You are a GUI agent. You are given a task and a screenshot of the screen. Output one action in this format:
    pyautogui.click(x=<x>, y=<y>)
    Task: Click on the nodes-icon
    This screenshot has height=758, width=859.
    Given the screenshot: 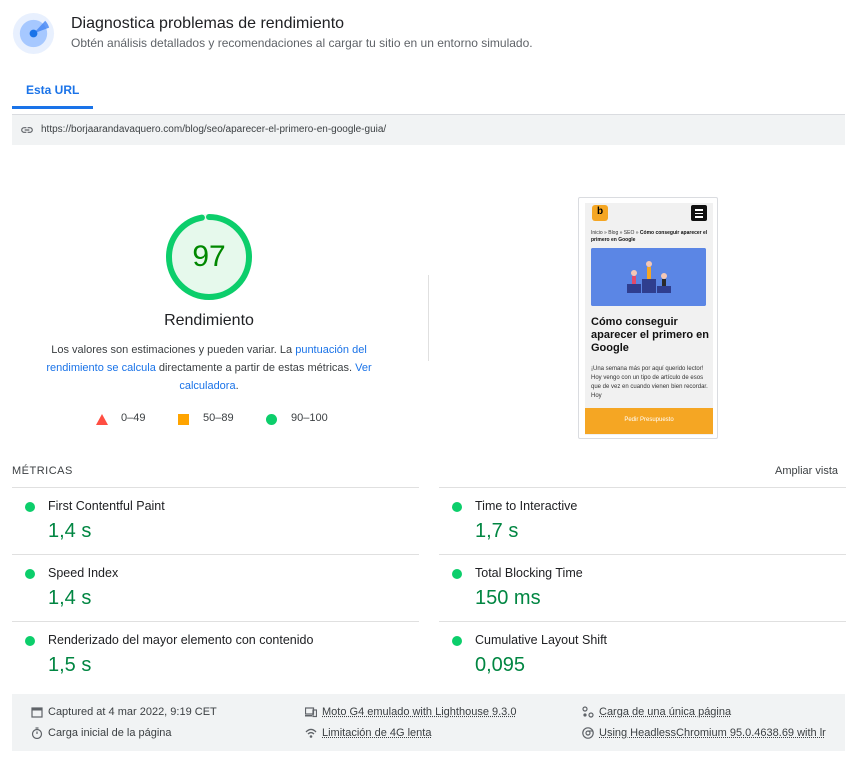 What is the action you would take?
    pyautogui.click(x=588, y=712)
    